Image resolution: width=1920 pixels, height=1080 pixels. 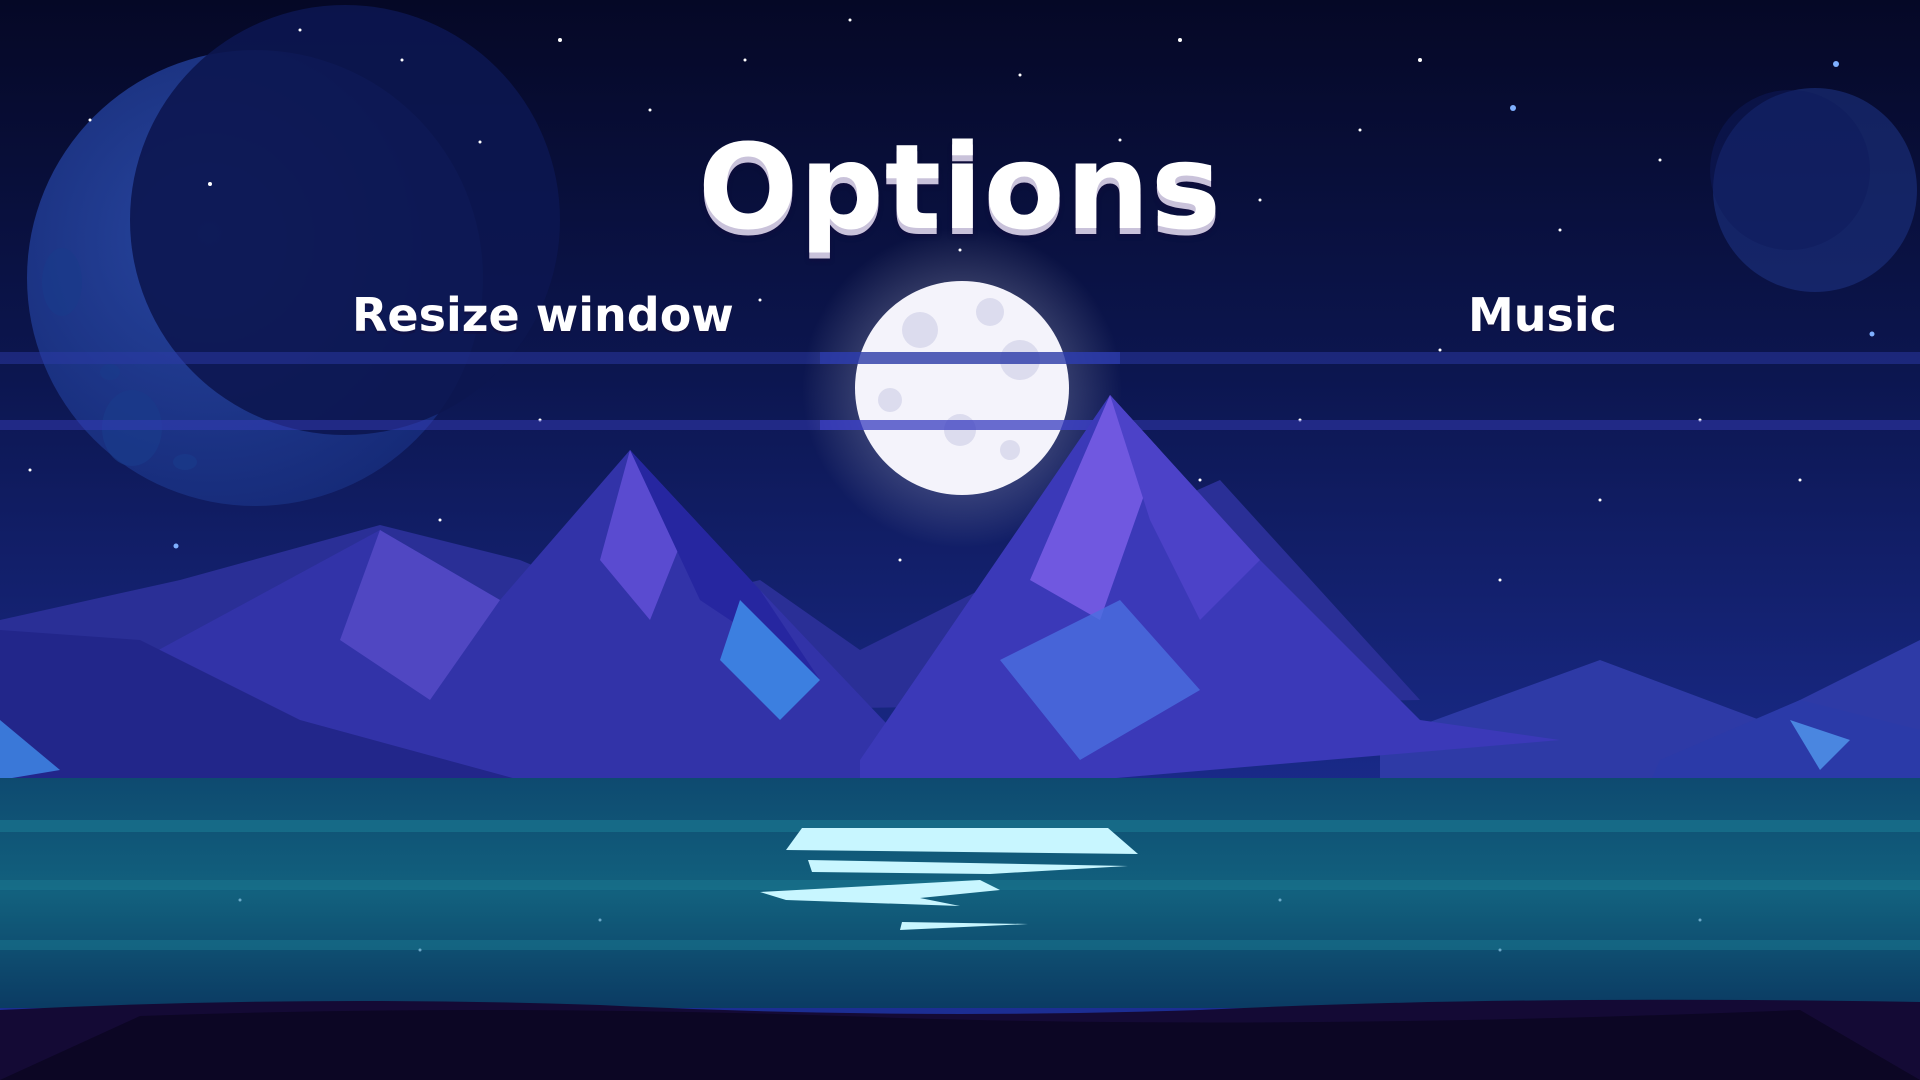 What do you see at coordinates (543, 315) in the screenshot?
I see `resize-window-button: Resize window` at bounding box center [543, 315].